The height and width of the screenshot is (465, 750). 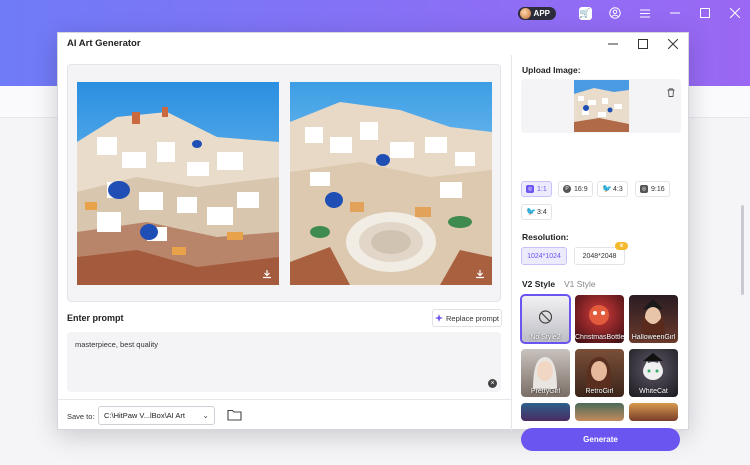 I want to click on style-card-halloweengirl: HalloweenGirl, so click(x=653, y=319).